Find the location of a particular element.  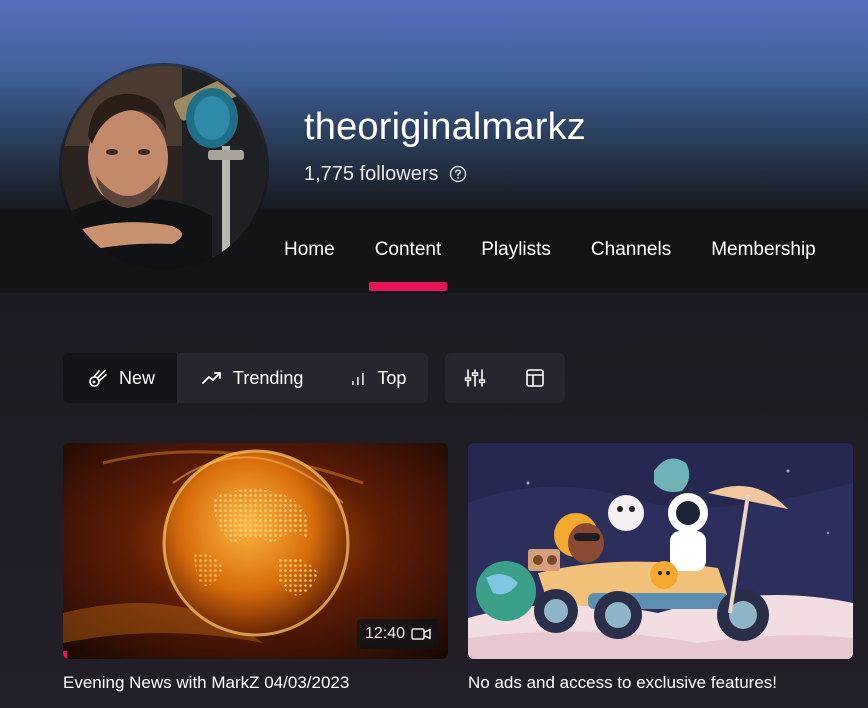

view-tools-group is located at coordinates (505, 378).